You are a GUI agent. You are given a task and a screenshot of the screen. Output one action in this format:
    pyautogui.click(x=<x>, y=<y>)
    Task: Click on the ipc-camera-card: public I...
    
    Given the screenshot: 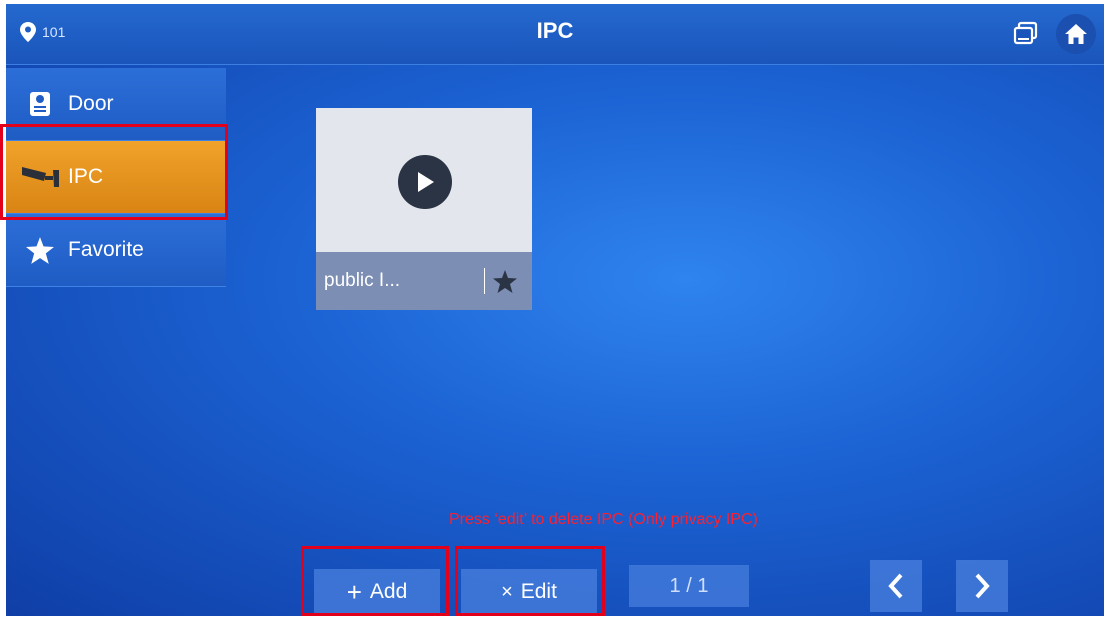 What is the action you would take?
    pyautogui.click(x=424, y=209)
    